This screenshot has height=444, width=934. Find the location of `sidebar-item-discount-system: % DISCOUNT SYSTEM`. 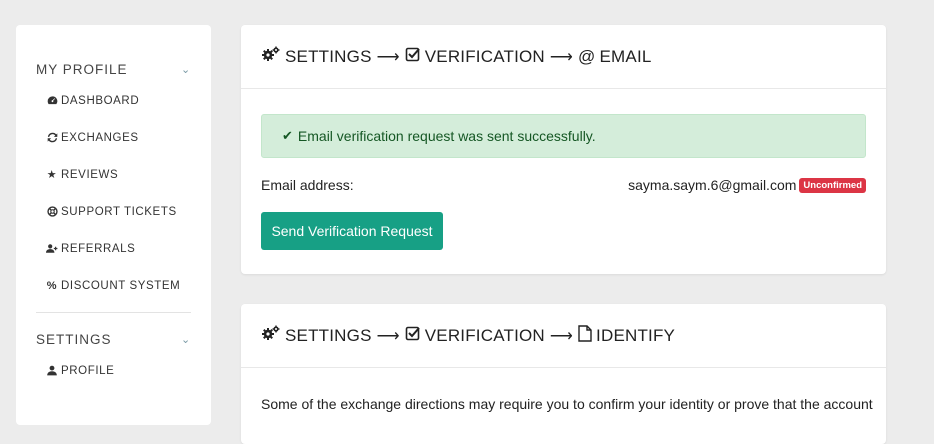

sidebar-item-discount-system: % DISCOUNT SYSTEM is located at coordinates (113, 285).